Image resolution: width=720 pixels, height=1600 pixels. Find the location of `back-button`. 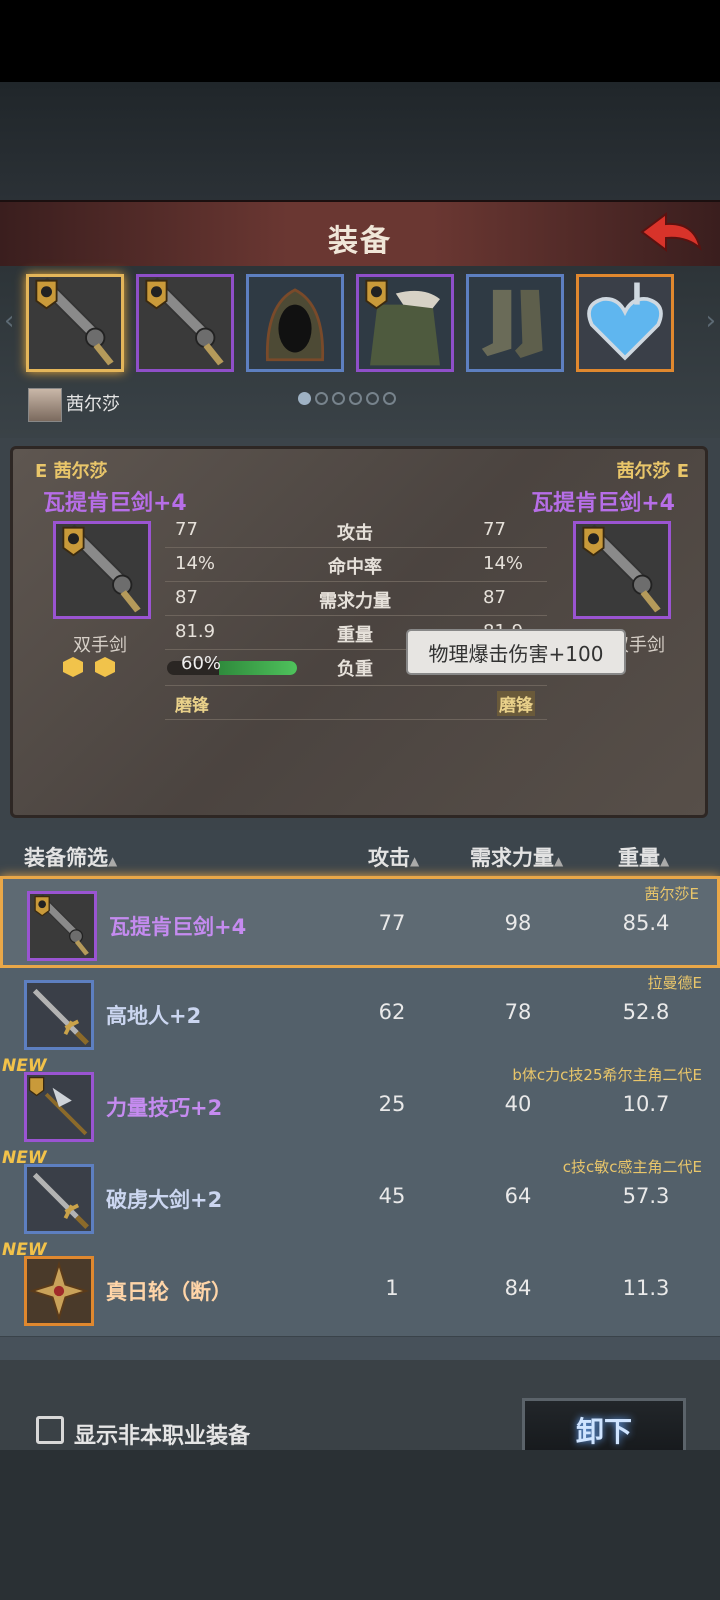

back-button is located at coordinates (671, 233).